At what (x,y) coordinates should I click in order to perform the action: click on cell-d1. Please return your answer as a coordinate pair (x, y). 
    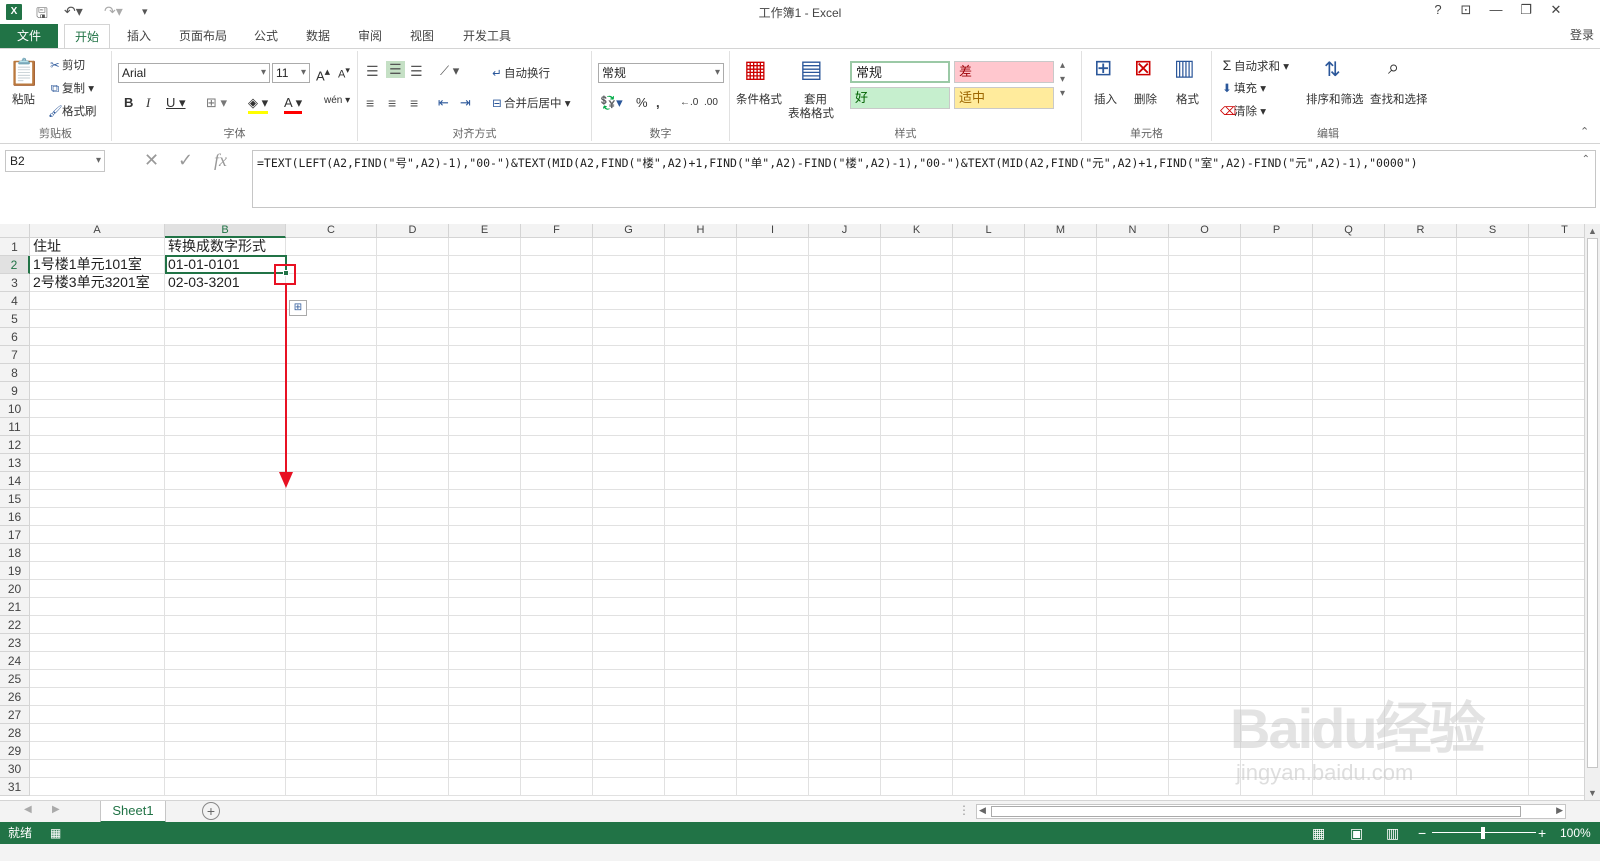
    Looking at the image, I should click on (413, 247).